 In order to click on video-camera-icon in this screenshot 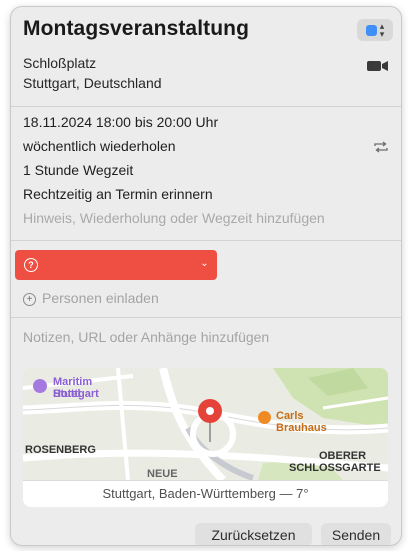, I will do `click(378, 66)`.